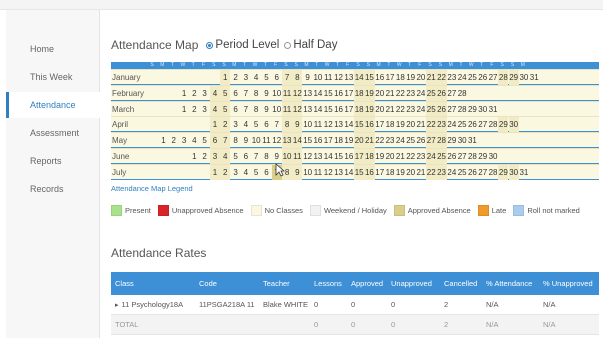 This screenshot has height=338, width=603. What do you see at coordinates (310, 45) in the screenshot?
I see `half-day-radio: Half Day` at bounding box center [310, 45].